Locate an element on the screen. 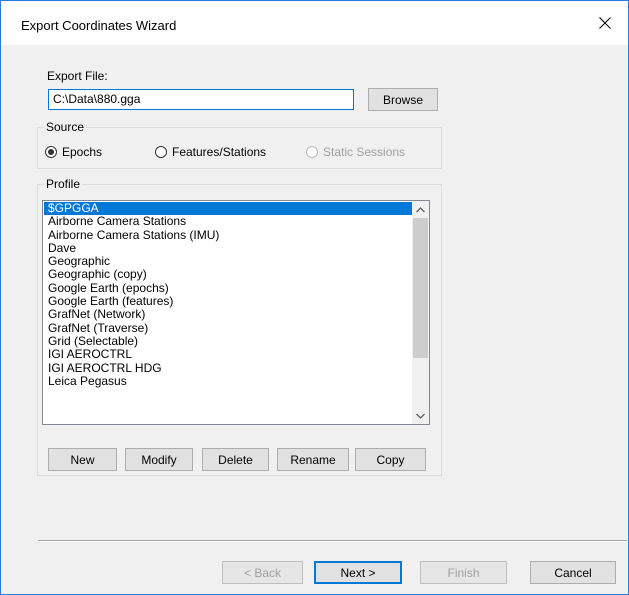 This screenshot has width=629, height=595. radio-features-stations: Features/Stations is located at coordinates (210, 152).